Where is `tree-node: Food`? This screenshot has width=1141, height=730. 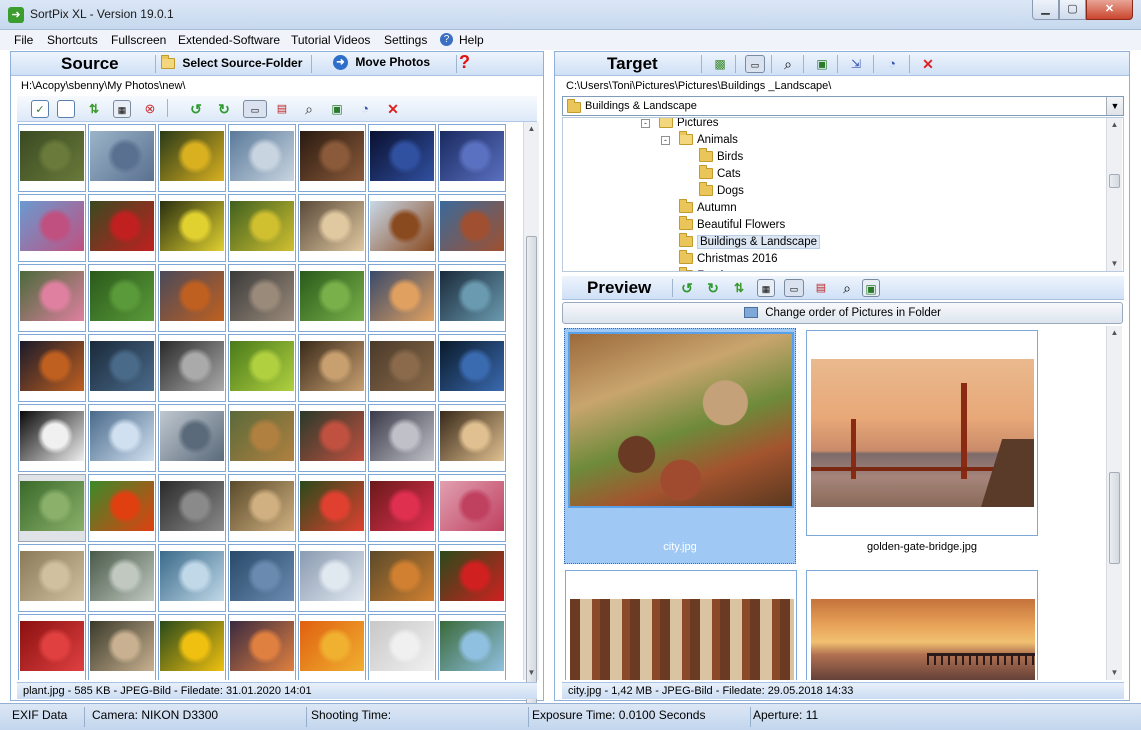
tree-node: Food is located at coordinates (701, 269).